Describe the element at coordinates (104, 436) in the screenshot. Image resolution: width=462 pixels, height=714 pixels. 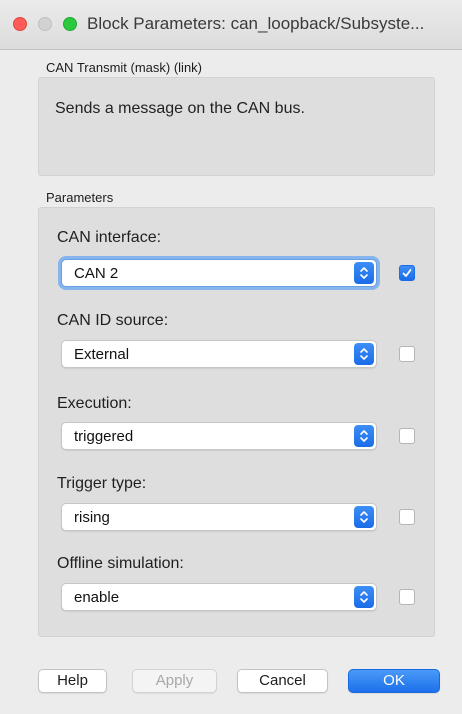
I see `execution-value: triggered` at that location.